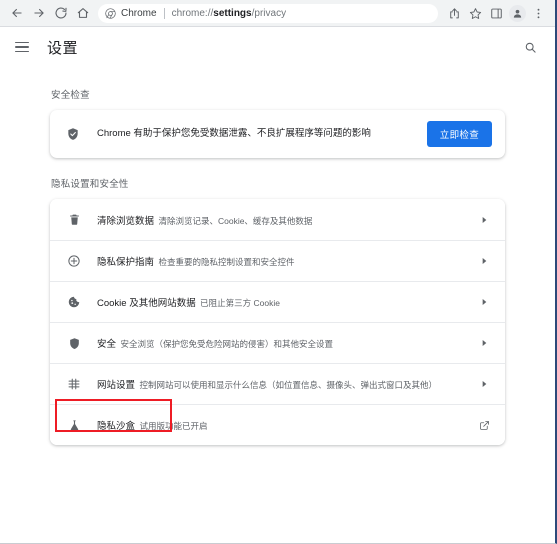 The width and height of the screenshot is (557, 544). I want to click on external-link-icon, so click(484, 425).